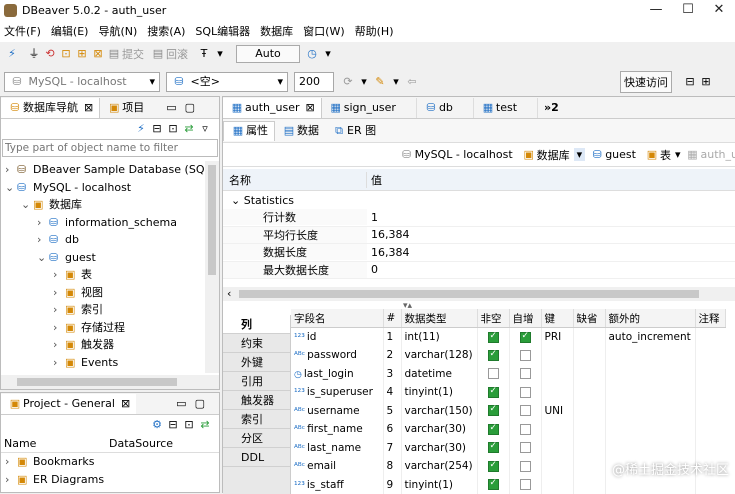 This screenshot has width=735, height=494. What do you see at coordinates (295, 180) in the screenshot?
I see `column-header-name: 名称` at bounding box center [295, 180].